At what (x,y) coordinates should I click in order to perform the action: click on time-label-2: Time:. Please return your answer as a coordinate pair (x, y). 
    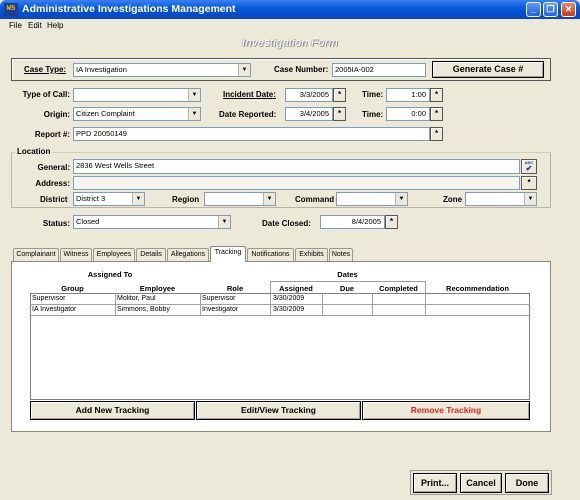
    Looking at the image, I should click on (373, 114).